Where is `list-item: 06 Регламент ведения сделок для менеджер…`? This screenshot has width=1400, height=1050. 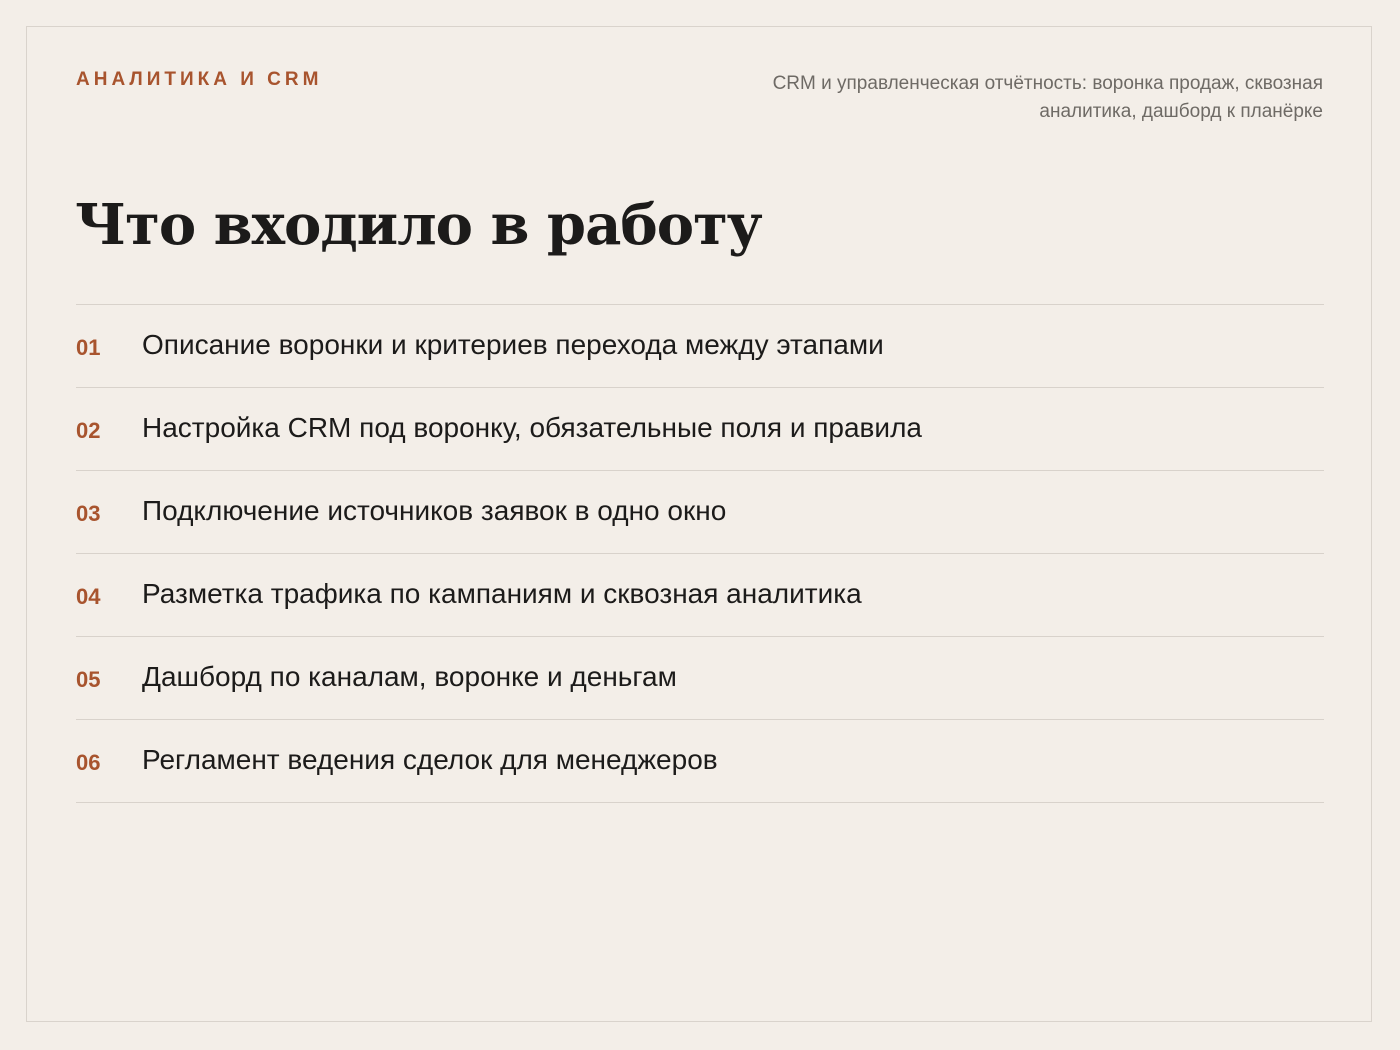 list-item: 06 Регламент ведения сделок для менеджер… is located at coordinates (700, 761).